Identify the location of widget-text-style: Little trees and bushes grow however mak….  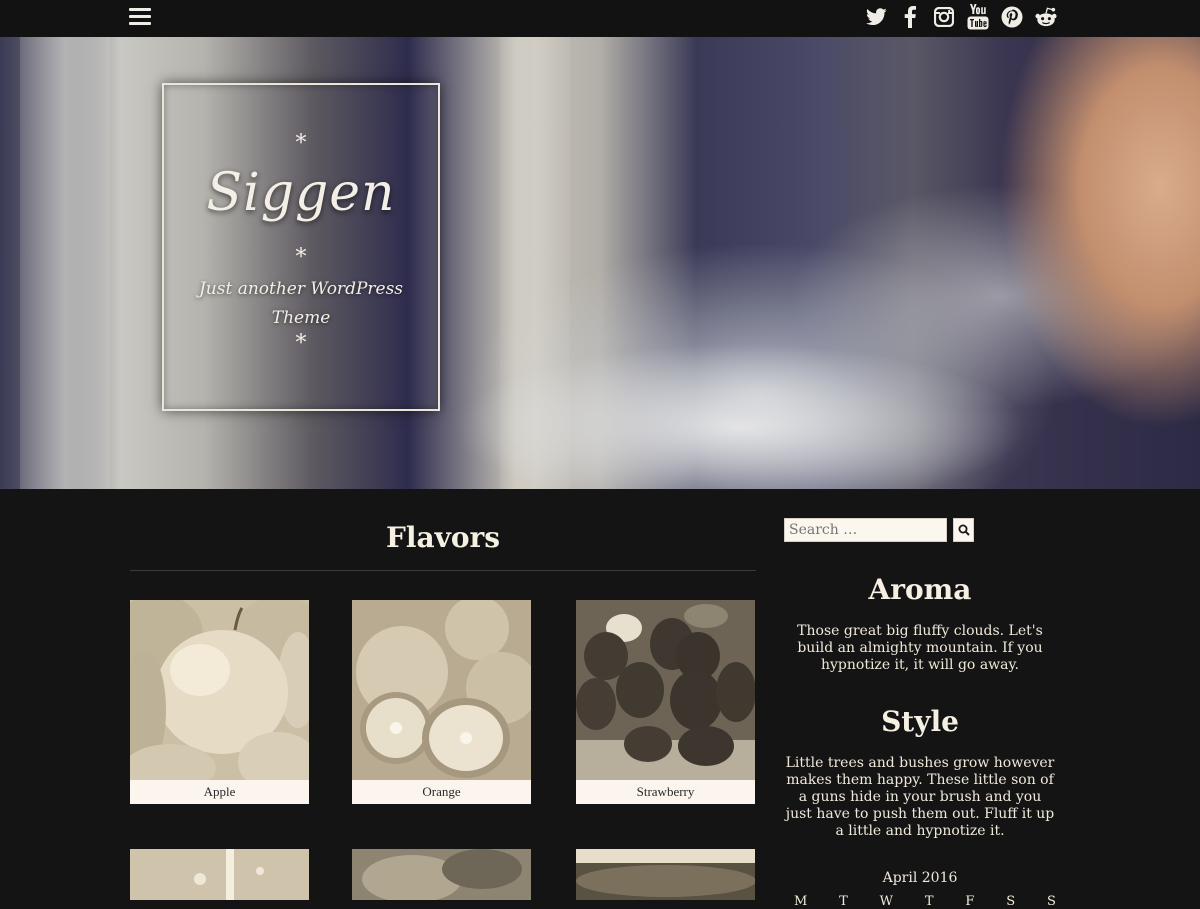
(920, 797).